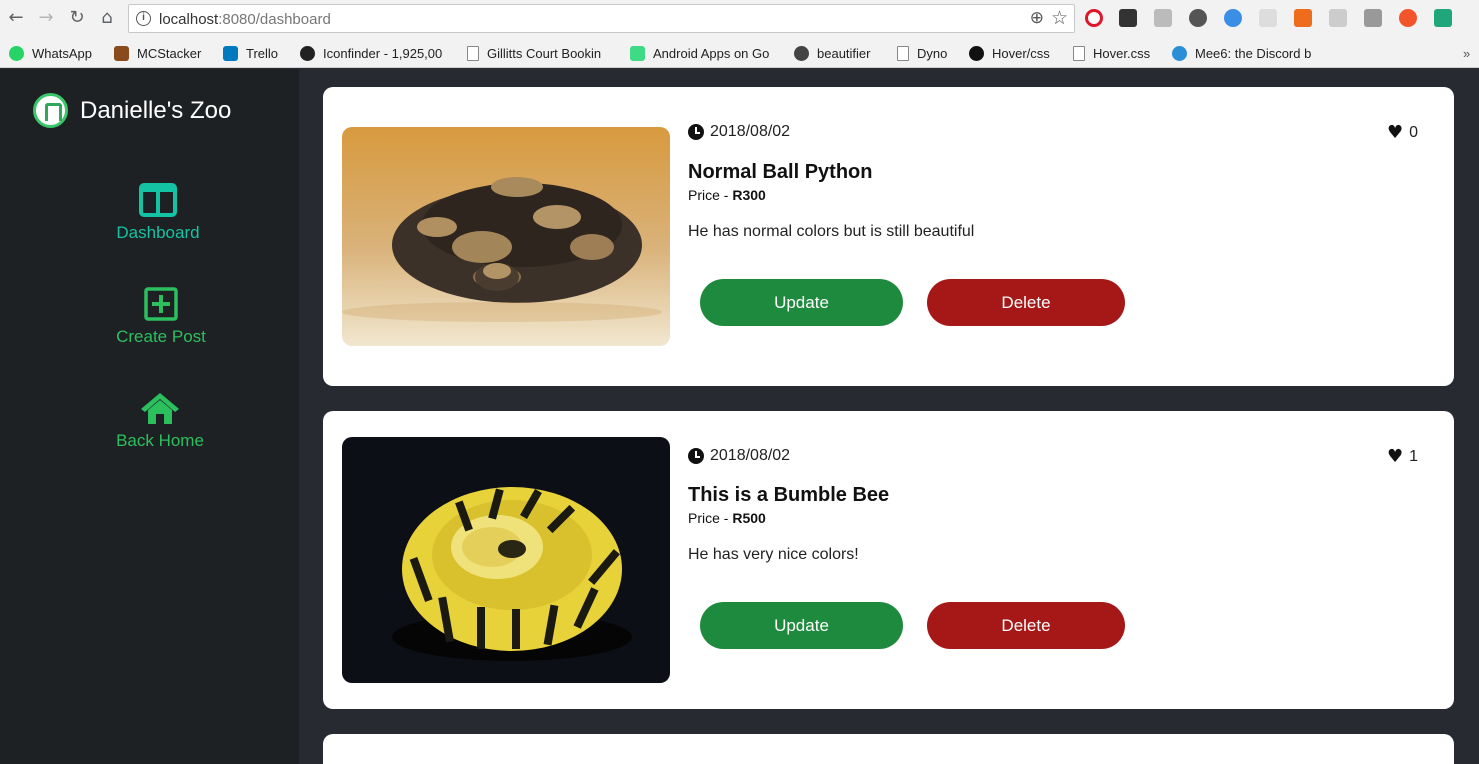  I want to click on bookmark-label: Hover.css, so click(1122, 53).